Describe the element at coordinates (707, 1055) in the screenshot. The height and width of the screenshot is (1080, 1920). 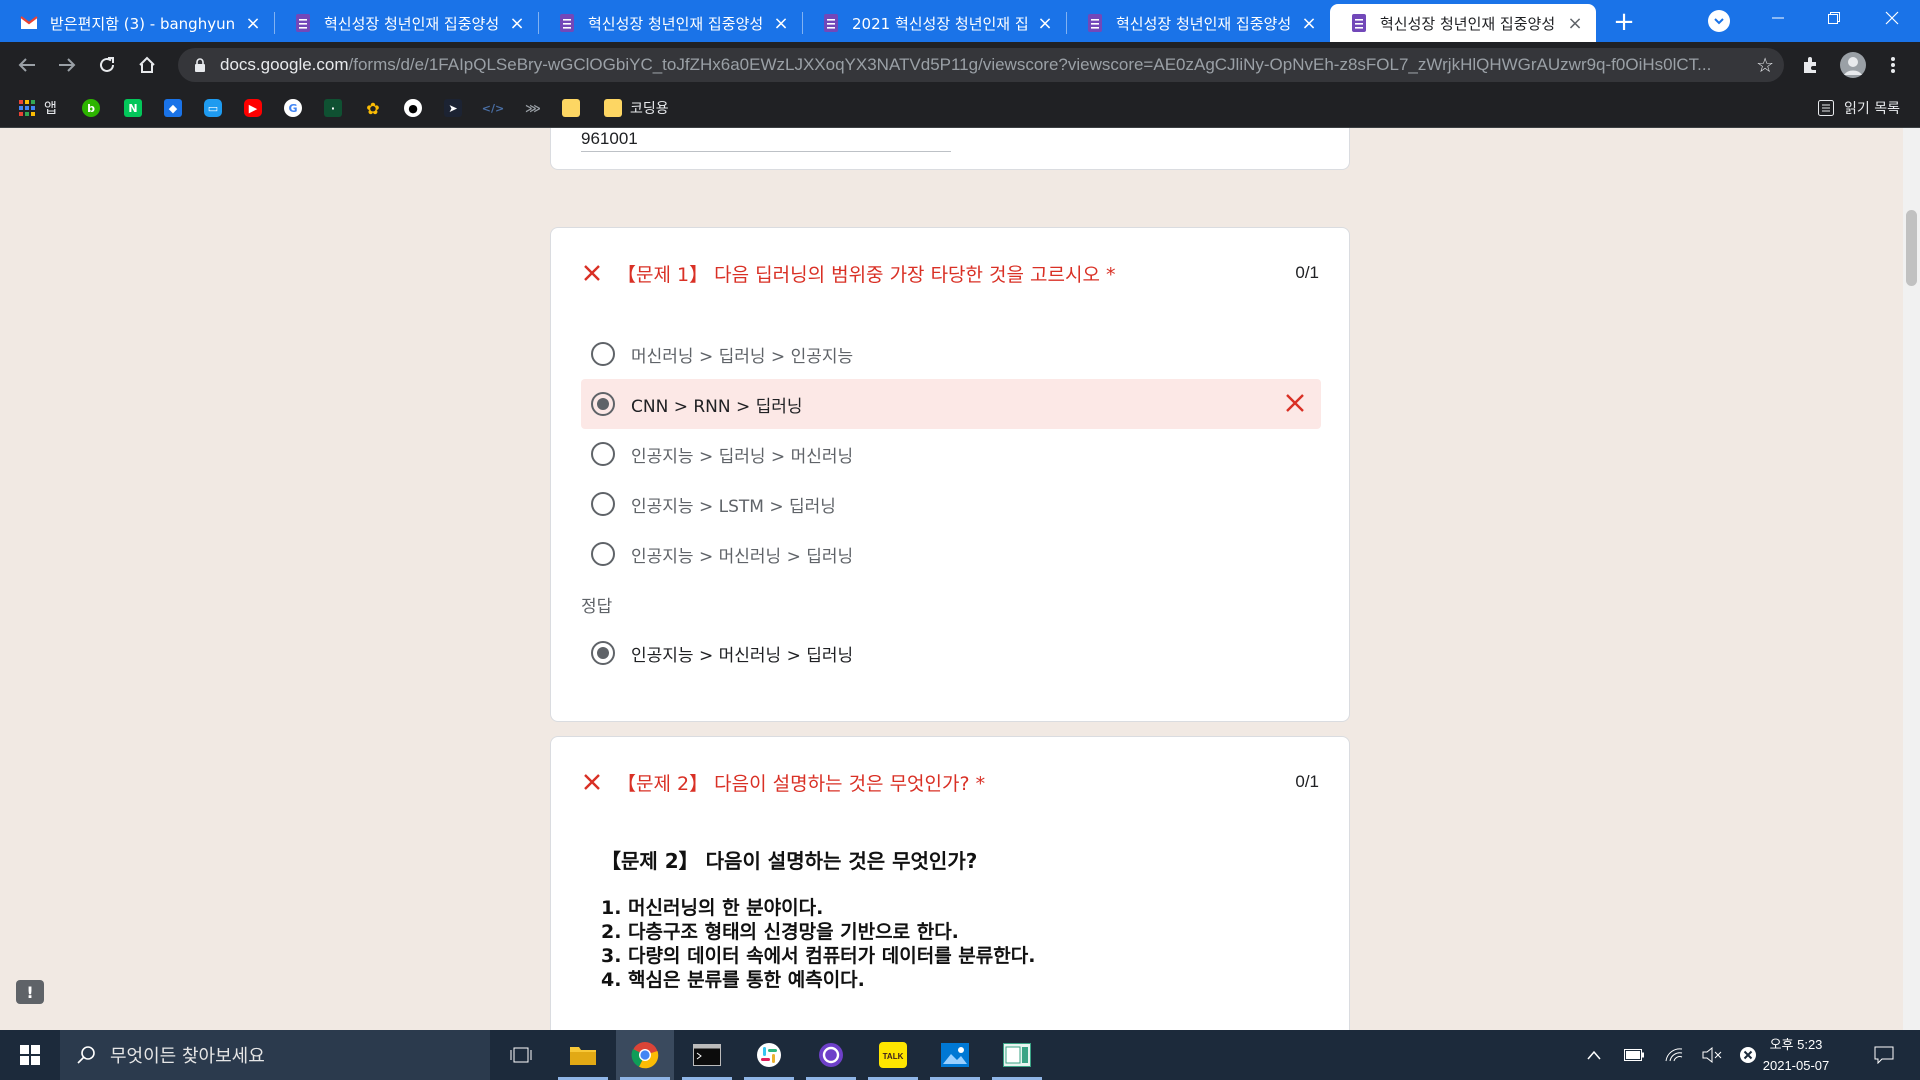
I see `terminal-icon` at that location.